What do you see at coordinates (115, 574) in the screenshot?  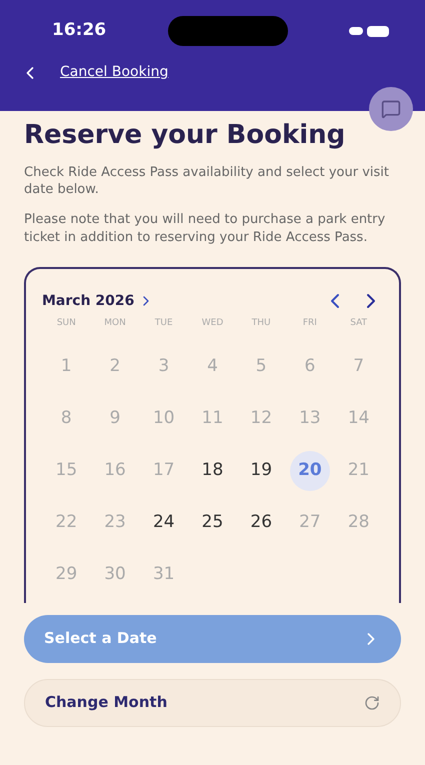 I see `calendar-day: 30` at bounding box center [115, 574].